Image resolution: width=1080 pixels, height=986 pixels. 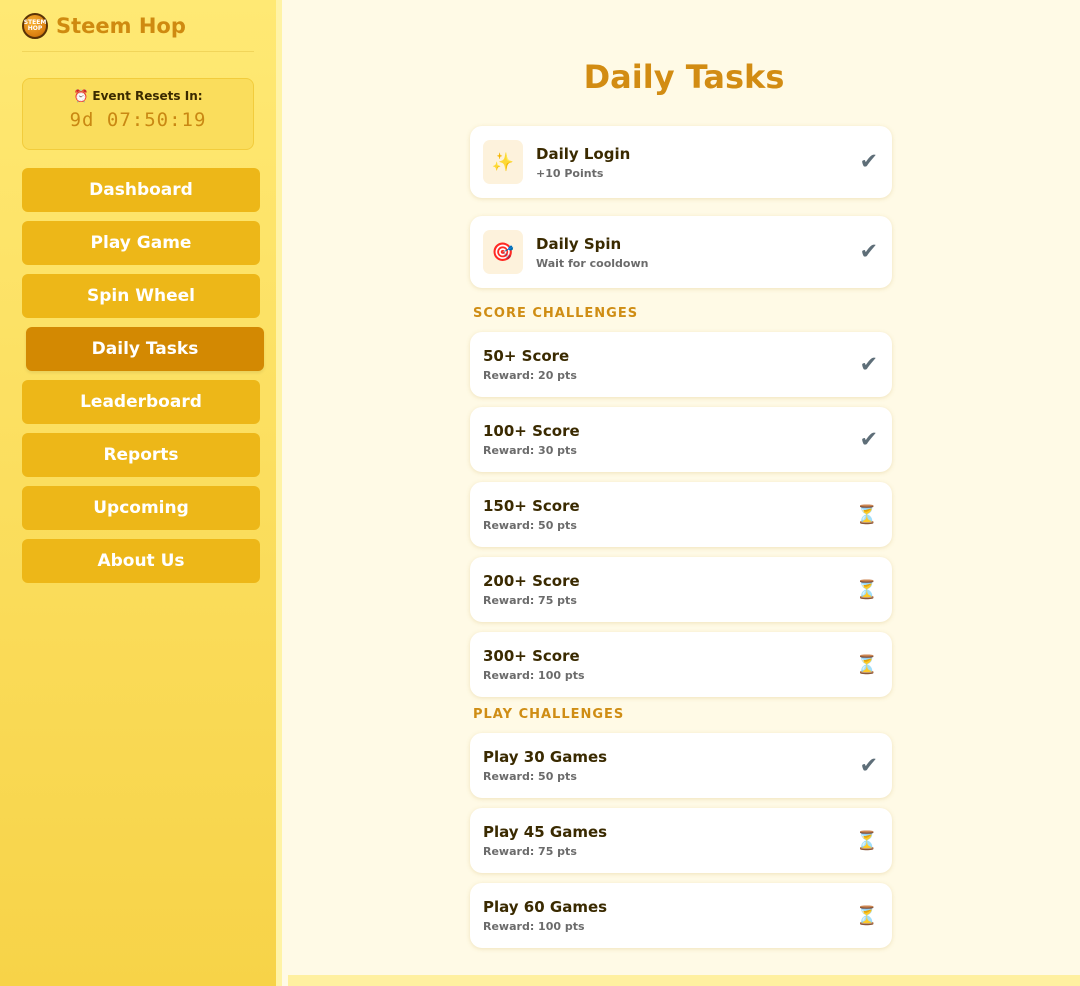 What do you see at coordinates (526, 356) in the screenshot?
I see `challenge-title: 50+ Score` at bounding box center [526, 356].